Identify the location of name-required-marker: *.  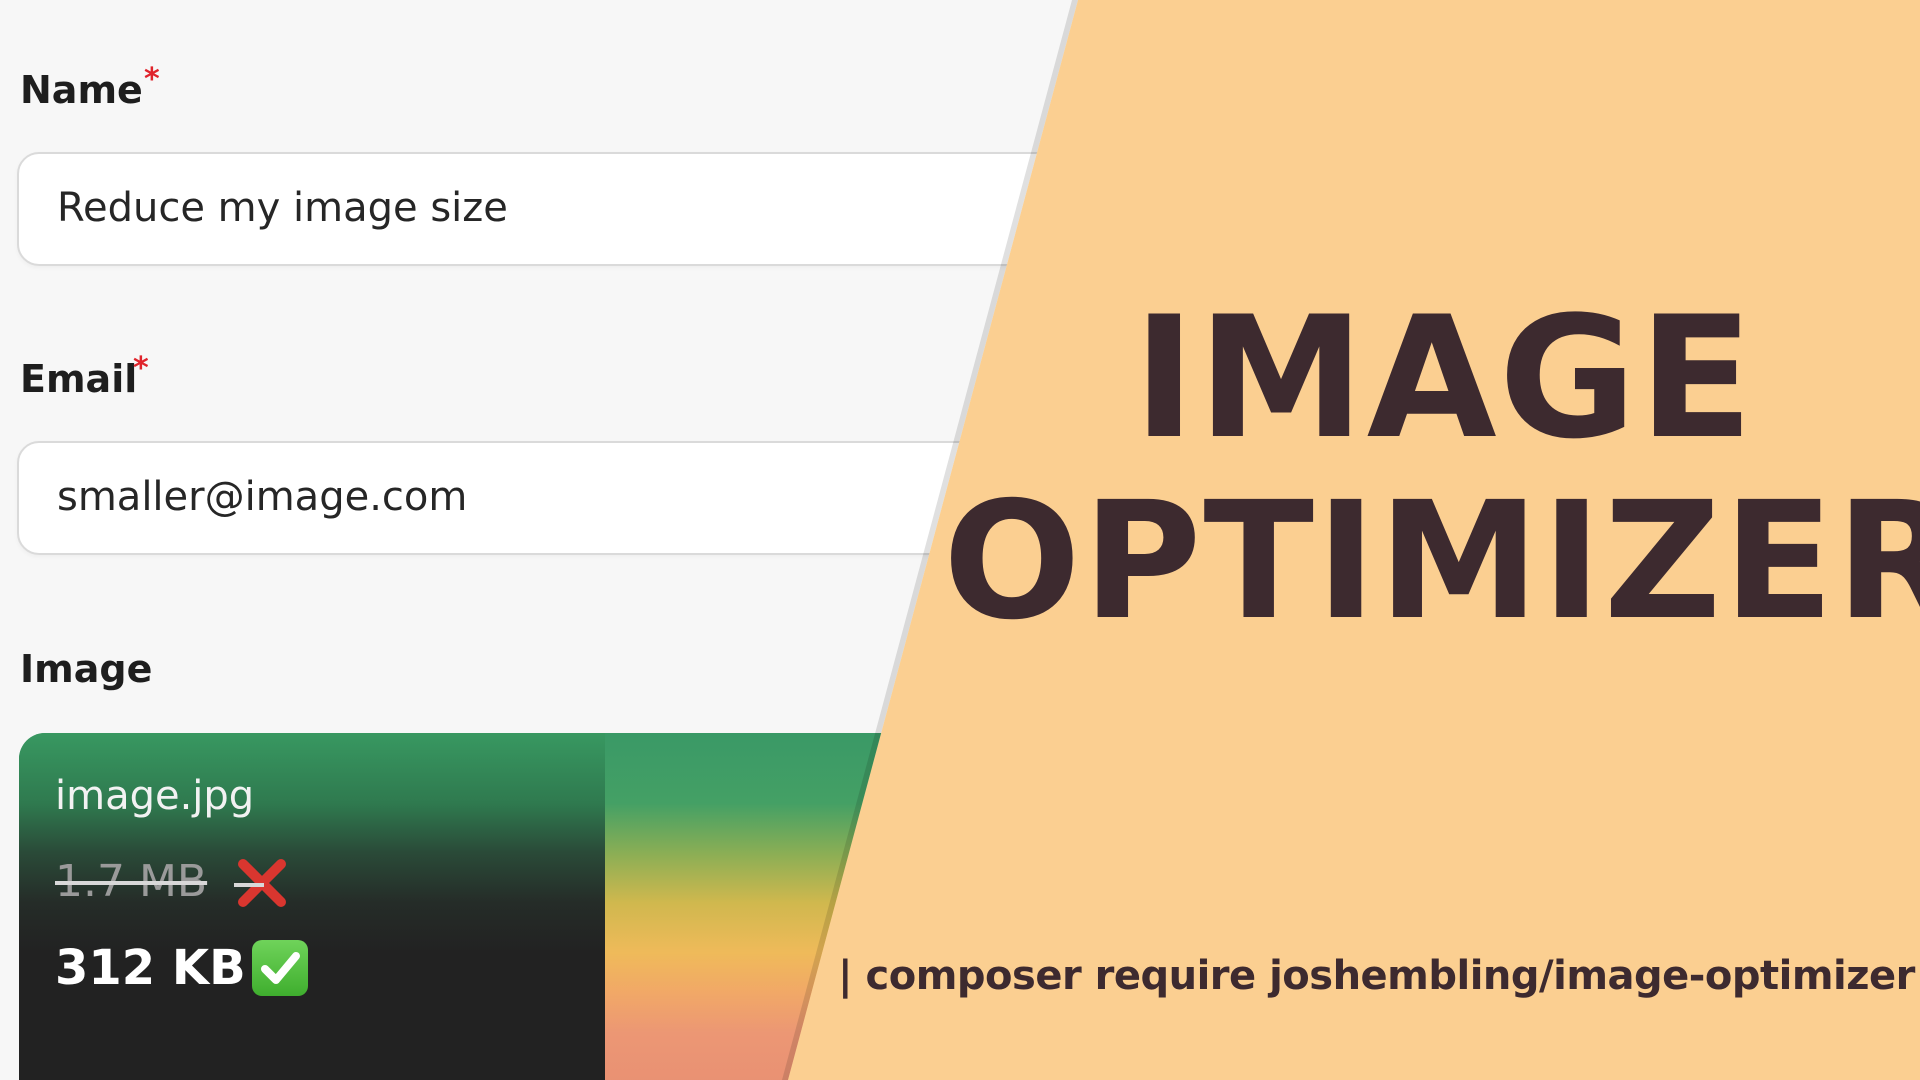
(152, 79).